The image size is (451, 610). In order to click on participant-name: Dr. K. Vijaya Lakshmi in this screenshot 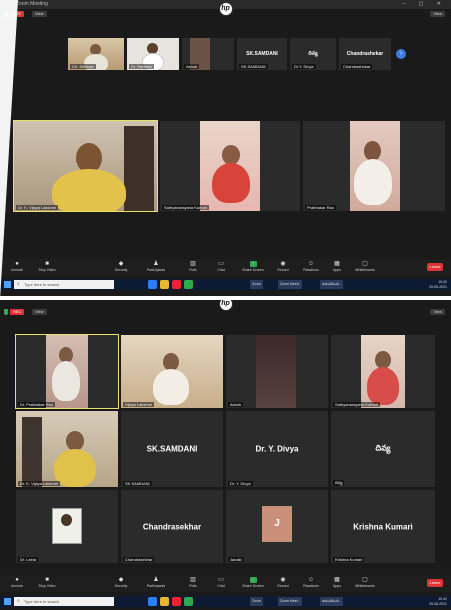, I will do `click(37, 207)`.